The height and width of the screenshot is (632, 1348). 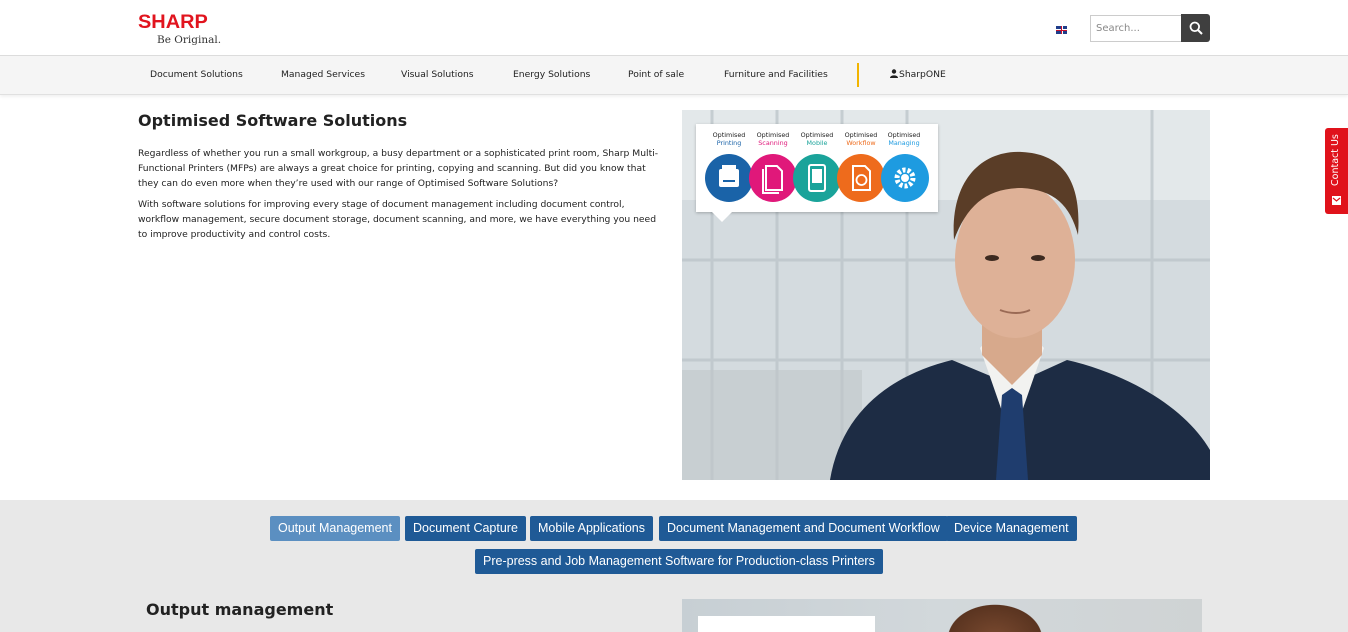 What do you see at coordinates (922, 74) in the screenshot?
I see `sharpone-label: SharpONE` at bounding box center [922, 74].